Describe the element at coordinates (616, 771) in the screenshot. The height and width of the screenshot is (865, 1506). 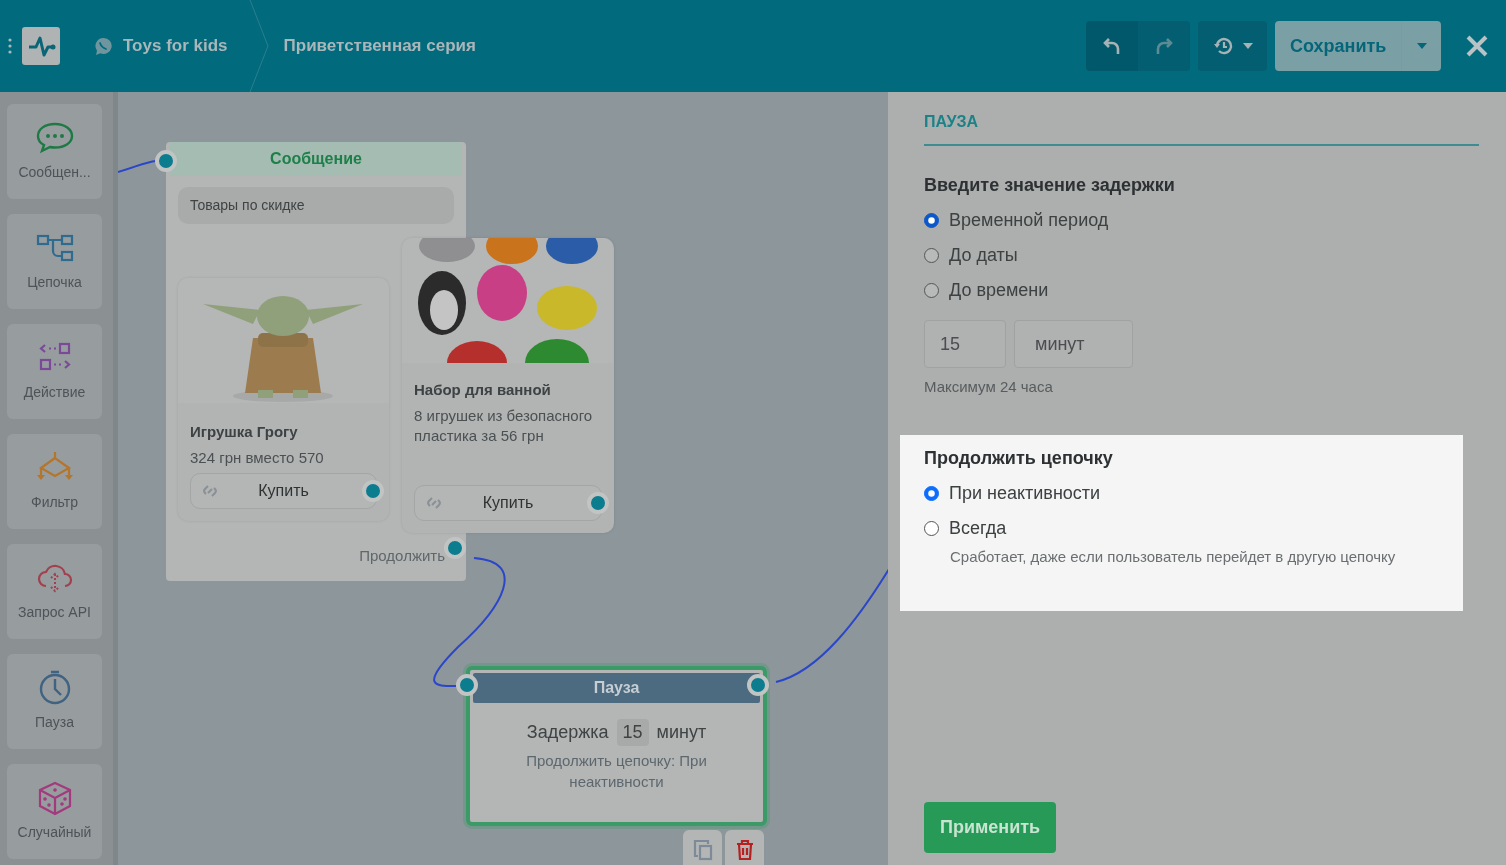
I see `node-note: Продолжить цепочку: При неактивности` at that location.